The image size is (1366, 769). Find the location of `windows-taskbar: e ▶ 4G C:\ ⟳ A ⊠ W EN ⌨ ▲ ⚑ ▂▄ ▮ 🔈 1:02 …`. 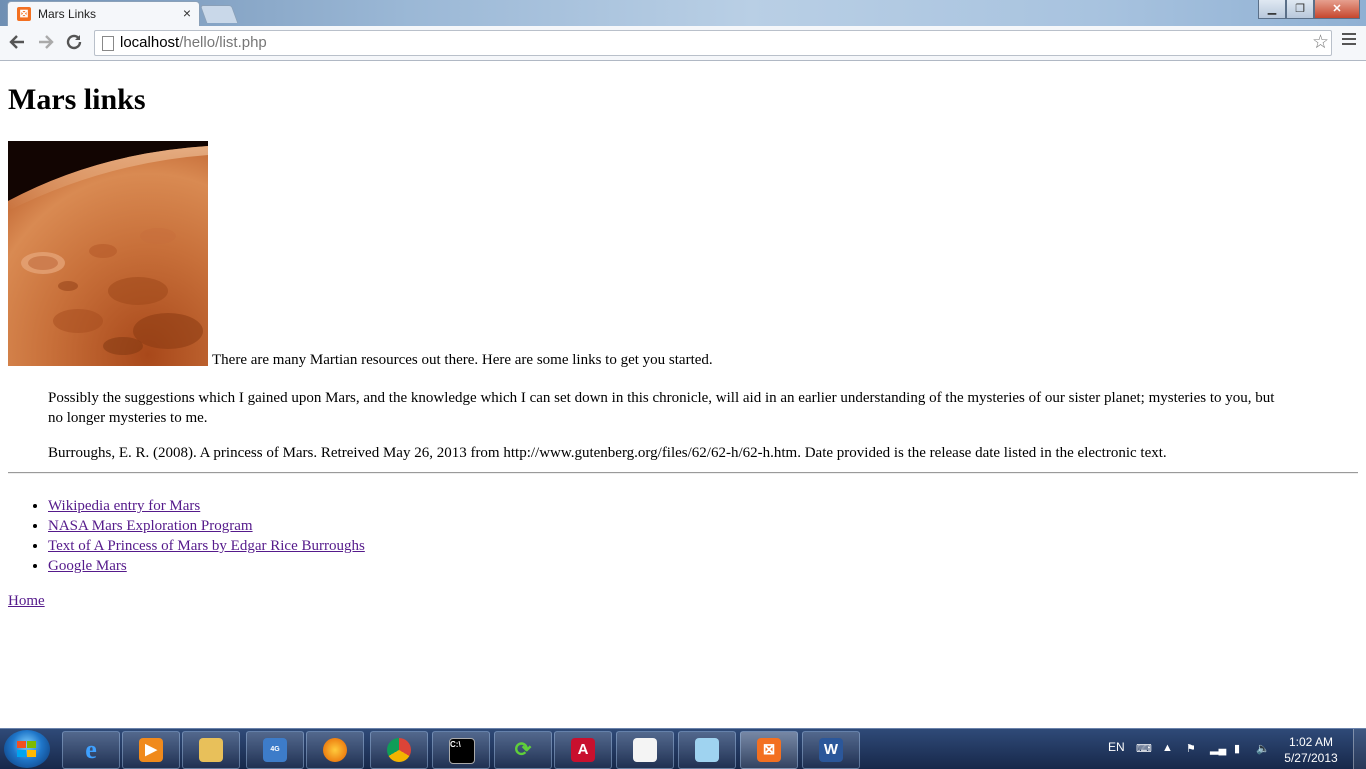

windows-taskbar: e ▶ 4G C:\ ⟳ A ⊠ W EN ⌨ ▲ ⚑ ▂▄ ▮ 🔈 1:02 … is located at coordinates (683, 748).